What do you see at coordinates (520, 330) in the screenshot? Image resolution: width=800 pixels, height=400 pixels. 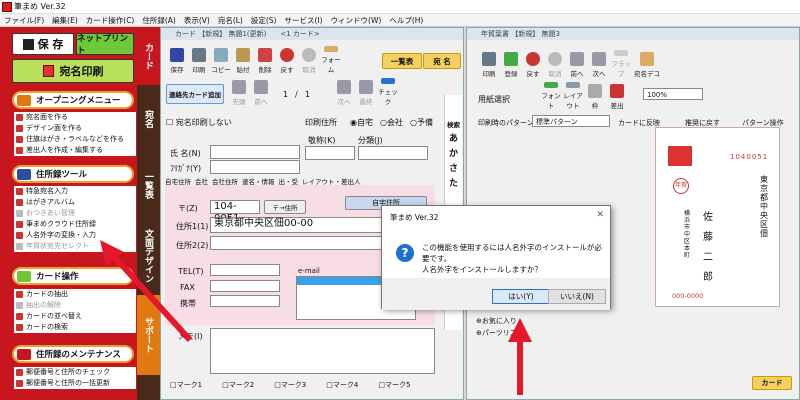 I see `arrow-right-head` at bounding box center [520, 330].